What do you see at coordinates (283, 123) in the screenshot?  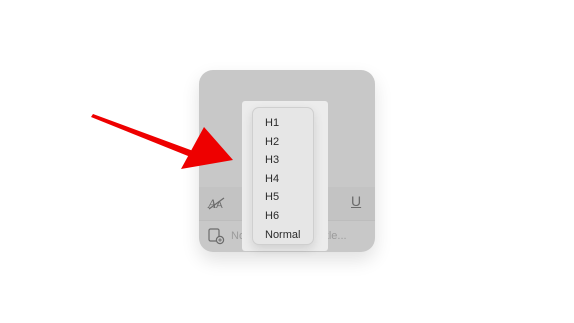 I see `menu-item-h1: H1` at bounding box center [283, 123].